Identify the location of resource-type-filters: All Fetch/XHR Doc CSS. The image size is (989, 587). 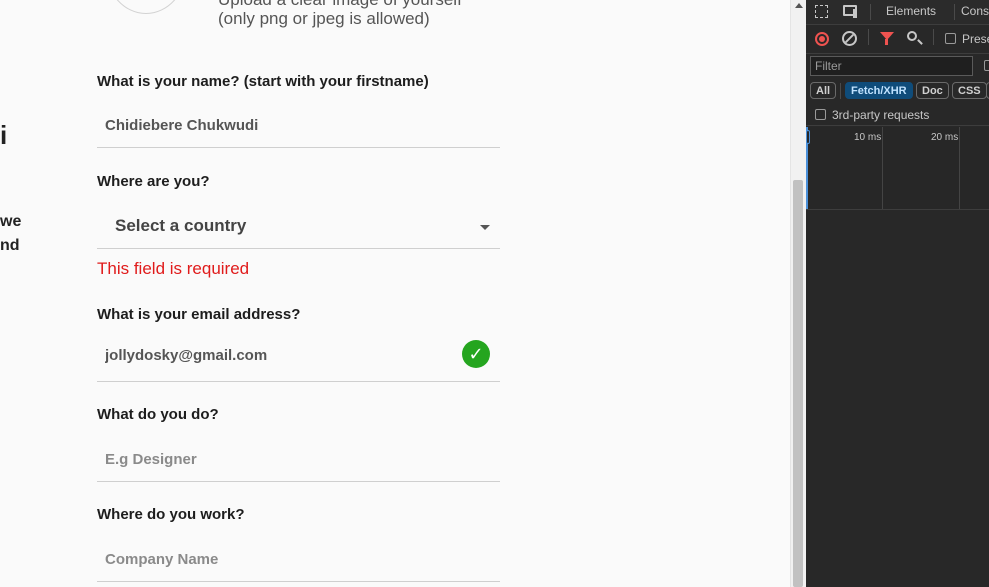
(897, 91).